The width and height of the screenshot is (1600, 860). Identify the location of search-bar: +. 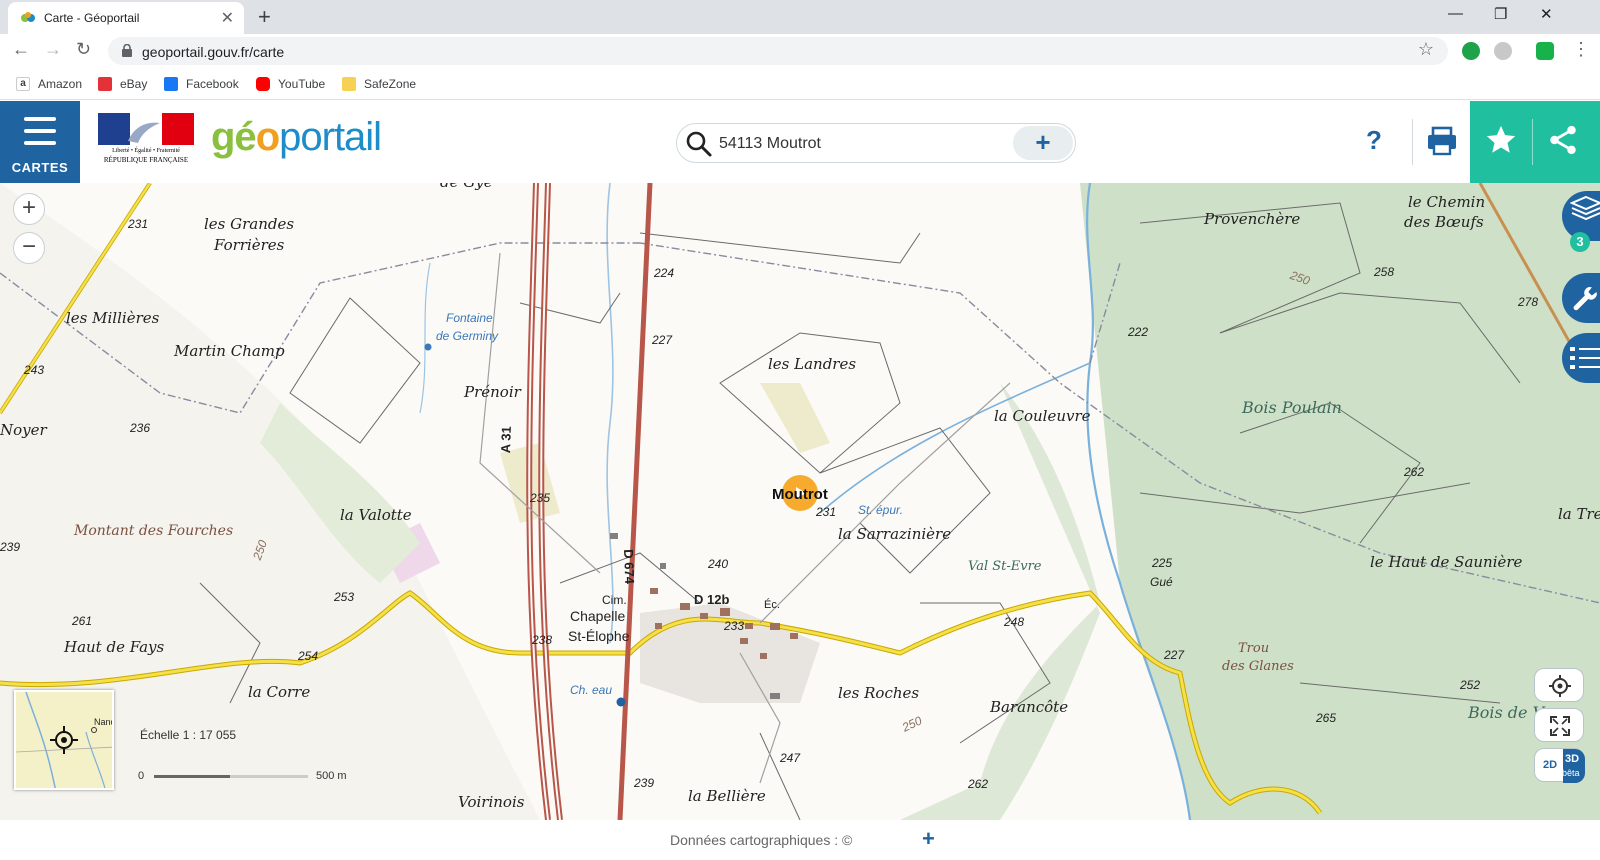
(876, 143).